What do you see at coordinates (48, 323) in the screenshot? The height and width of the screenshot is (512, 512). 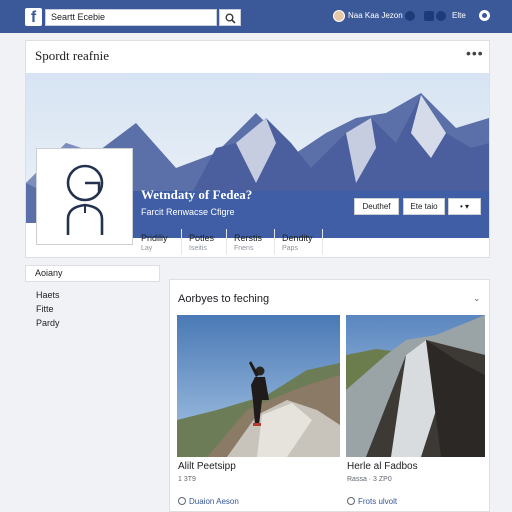 I see `sidebar-item: Pardy` at bounding box center [48, 323].